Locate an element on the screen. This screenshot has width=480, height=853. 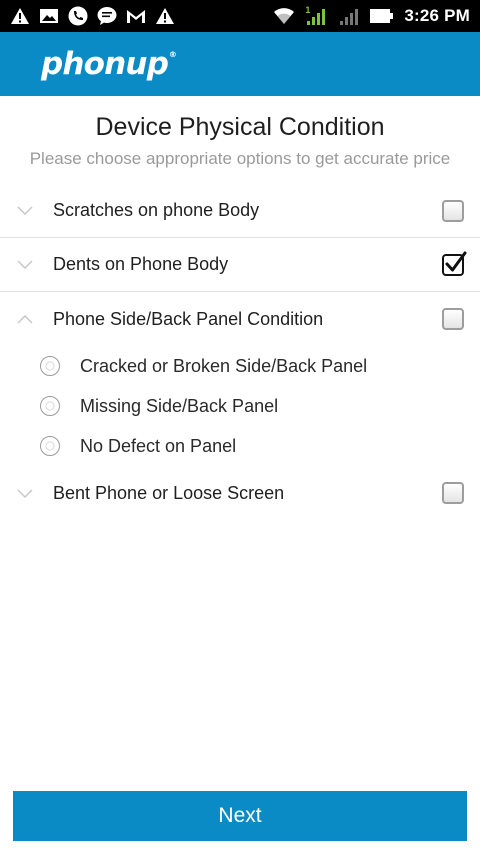
signal-sim1-icon: 1 is located at coordinates (317, 15).